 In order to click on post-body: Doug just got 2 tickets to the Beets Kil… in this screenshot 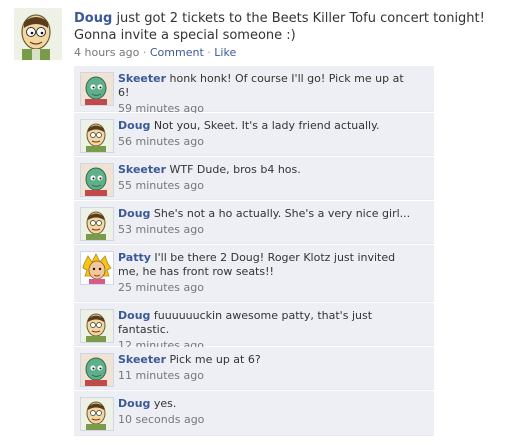, I will do `click(292, 34)`.